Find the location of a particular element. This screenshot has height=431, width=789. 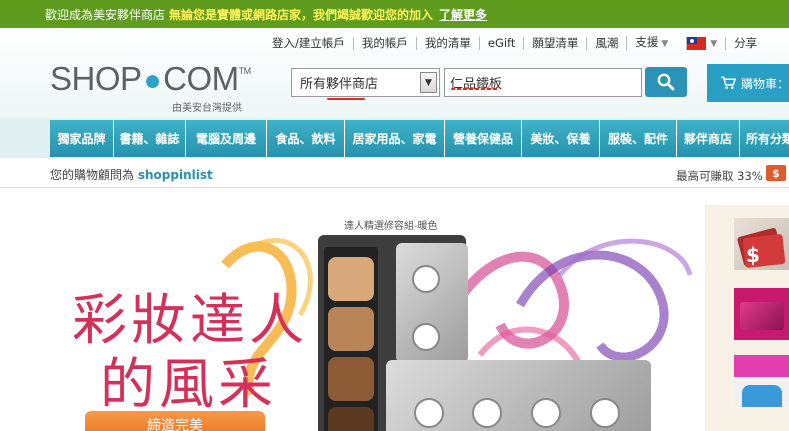

hero-title-line2: 的風采 is located at coordinates (189, 384).